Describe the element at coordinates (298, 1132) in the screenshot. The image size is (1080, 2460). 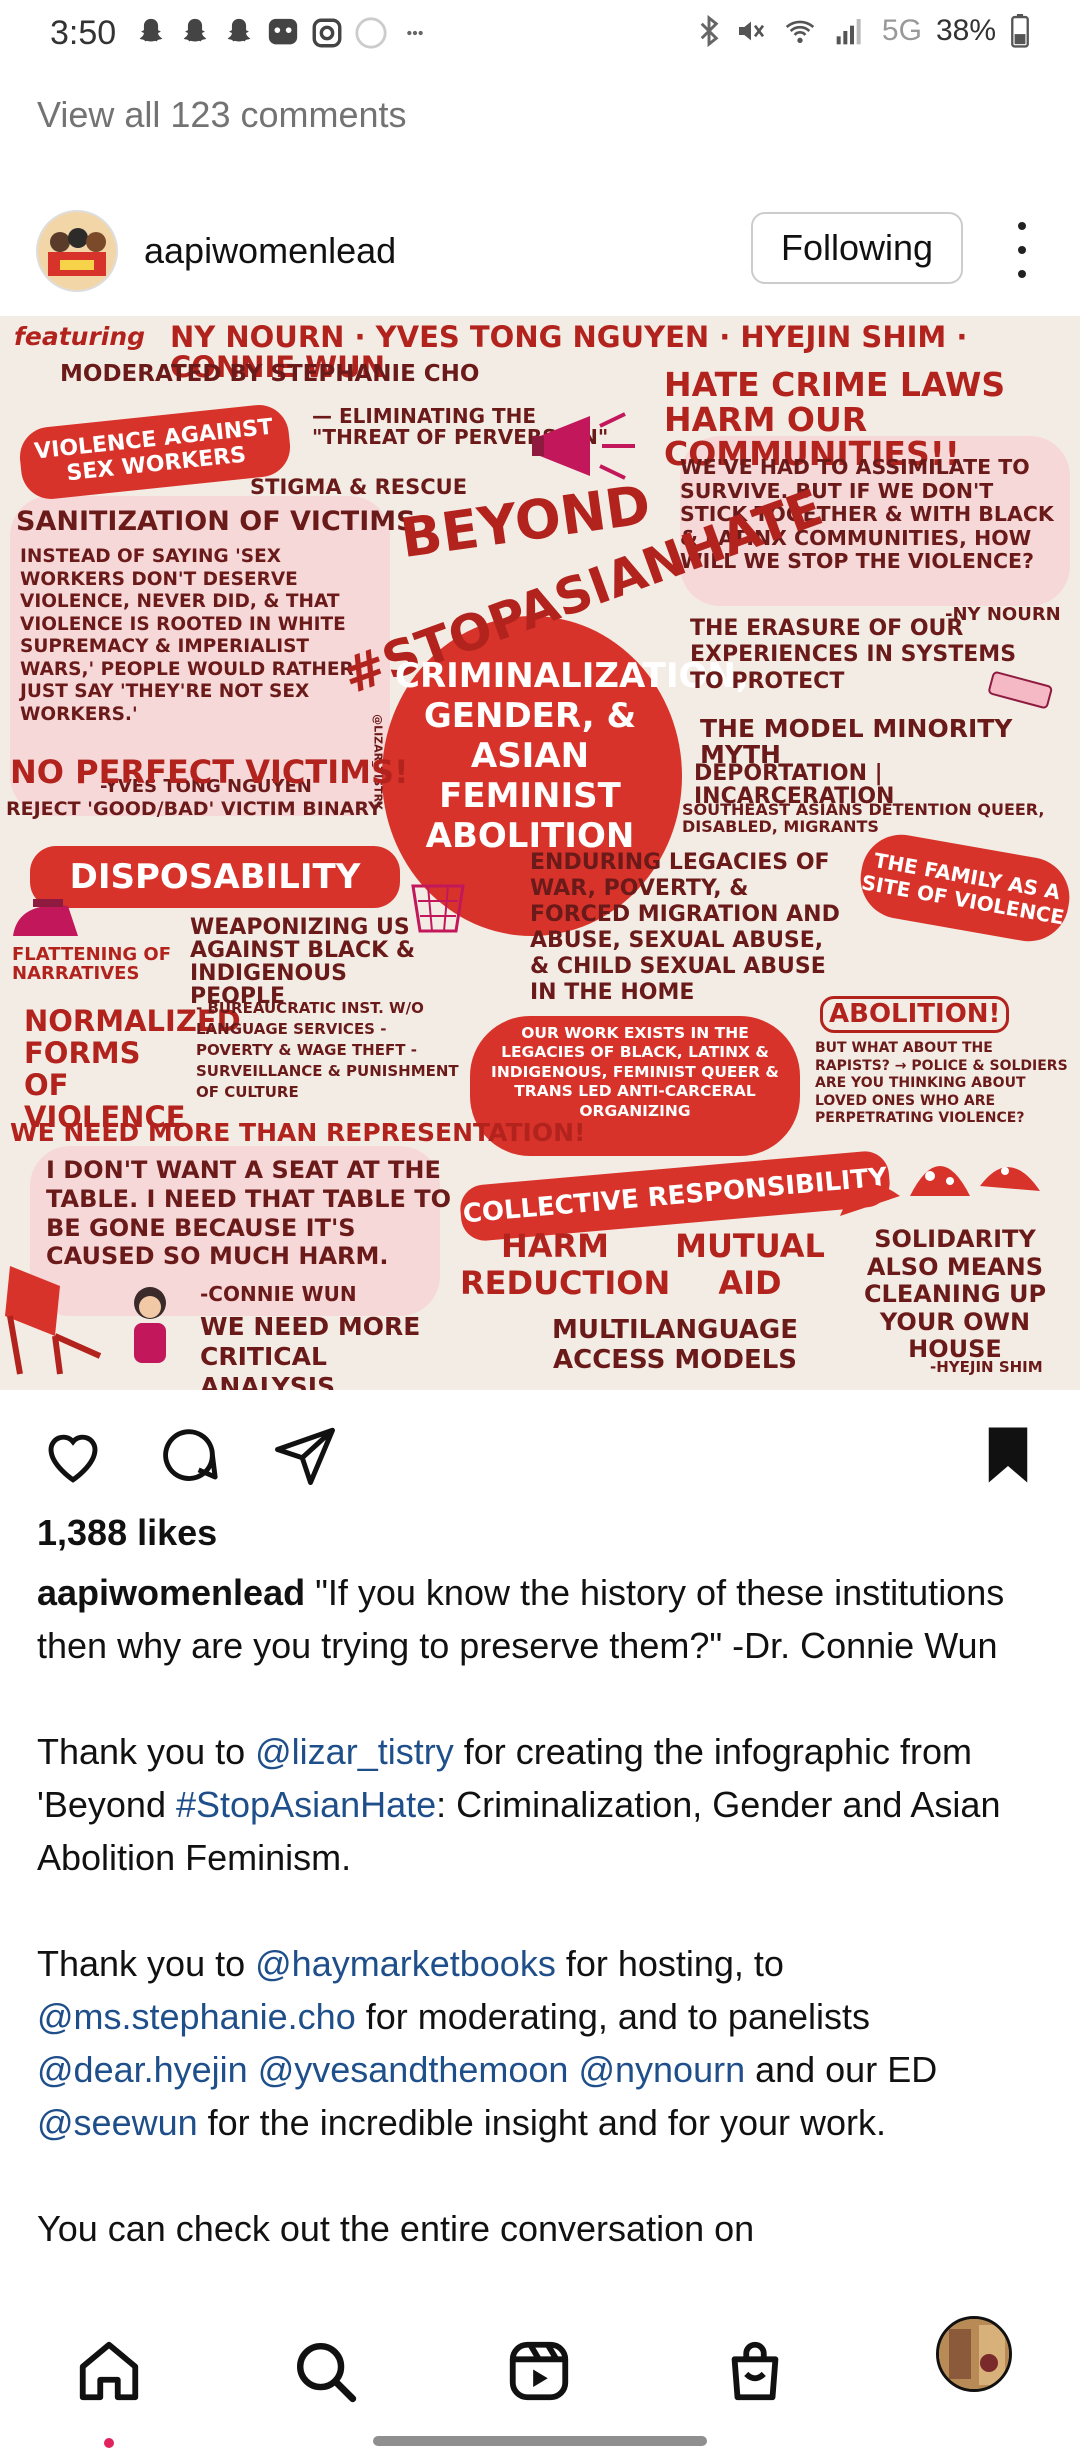
I see `more-than-representation: WE NEED MORE THAN REPRESENTATION!` at that location.